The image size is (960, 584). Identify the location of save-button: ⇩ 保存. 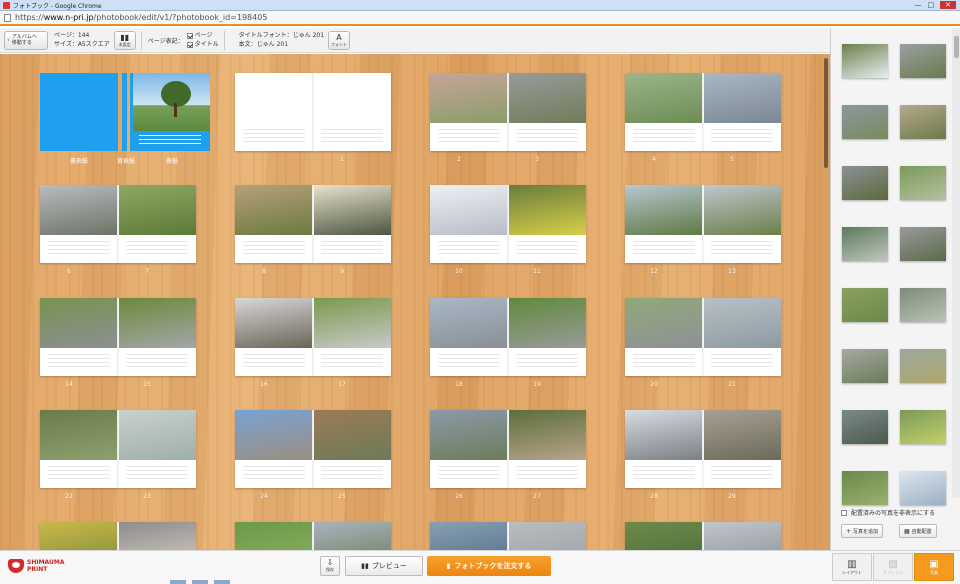
(330, 566).